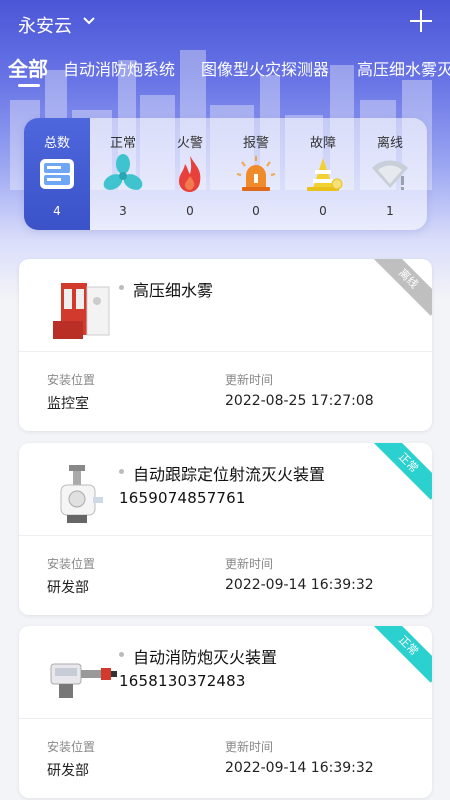 This screenshot has width=450, height=800. I want to click on category-tabs: 全部 自动消防炮系统 图像型火灾探测器 高压细水雾灭, so click(225, 74).